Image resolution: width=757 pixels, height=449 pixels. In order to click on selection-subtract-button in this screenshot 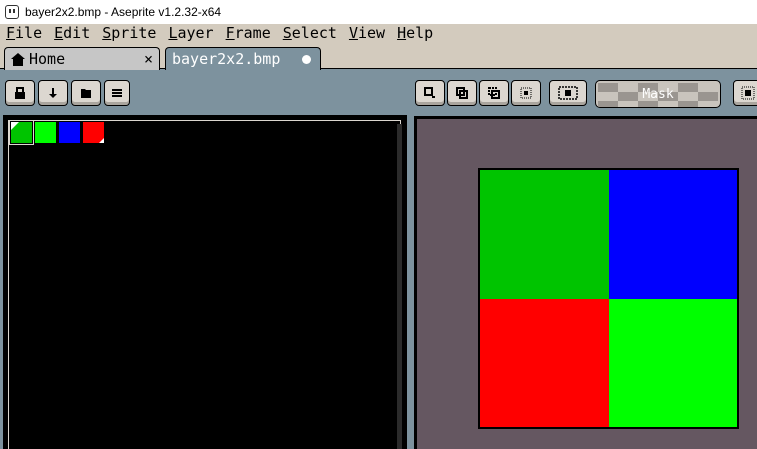, I will do `click(494, 93)`.